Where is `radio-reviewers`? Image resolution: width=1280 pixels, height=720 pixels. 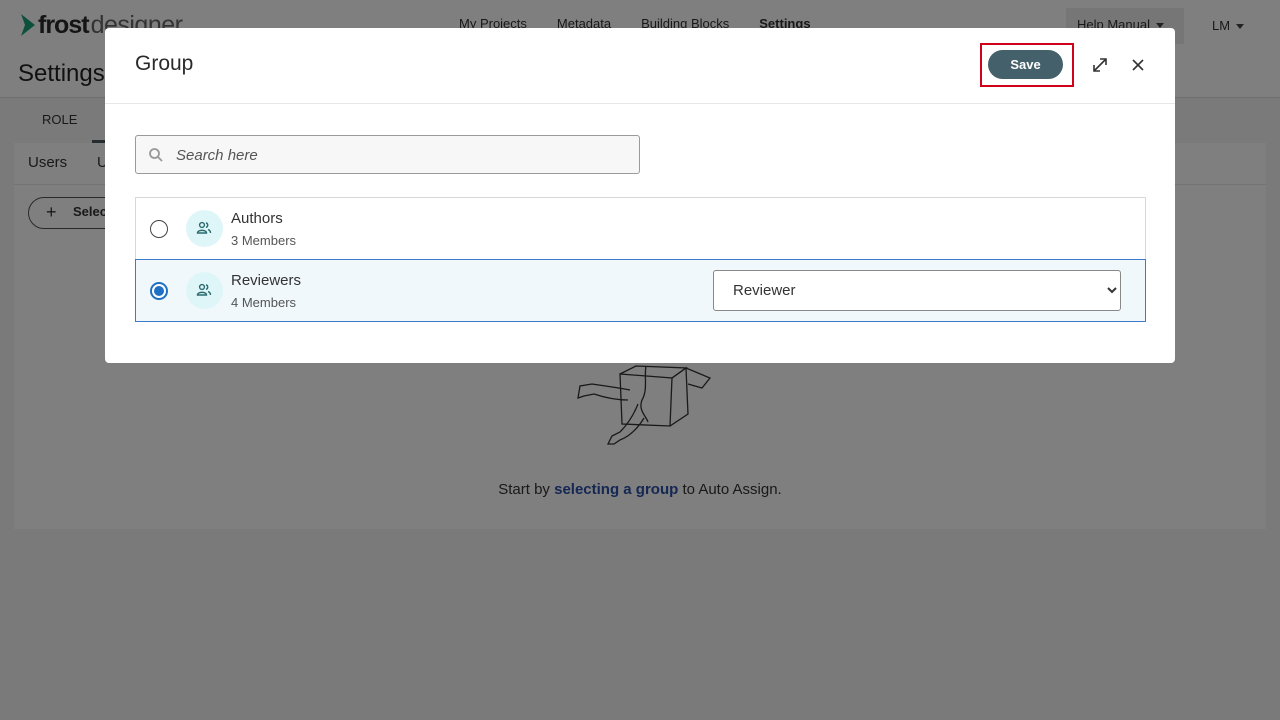 radio-reviewers is located at coordinates (159, 291).